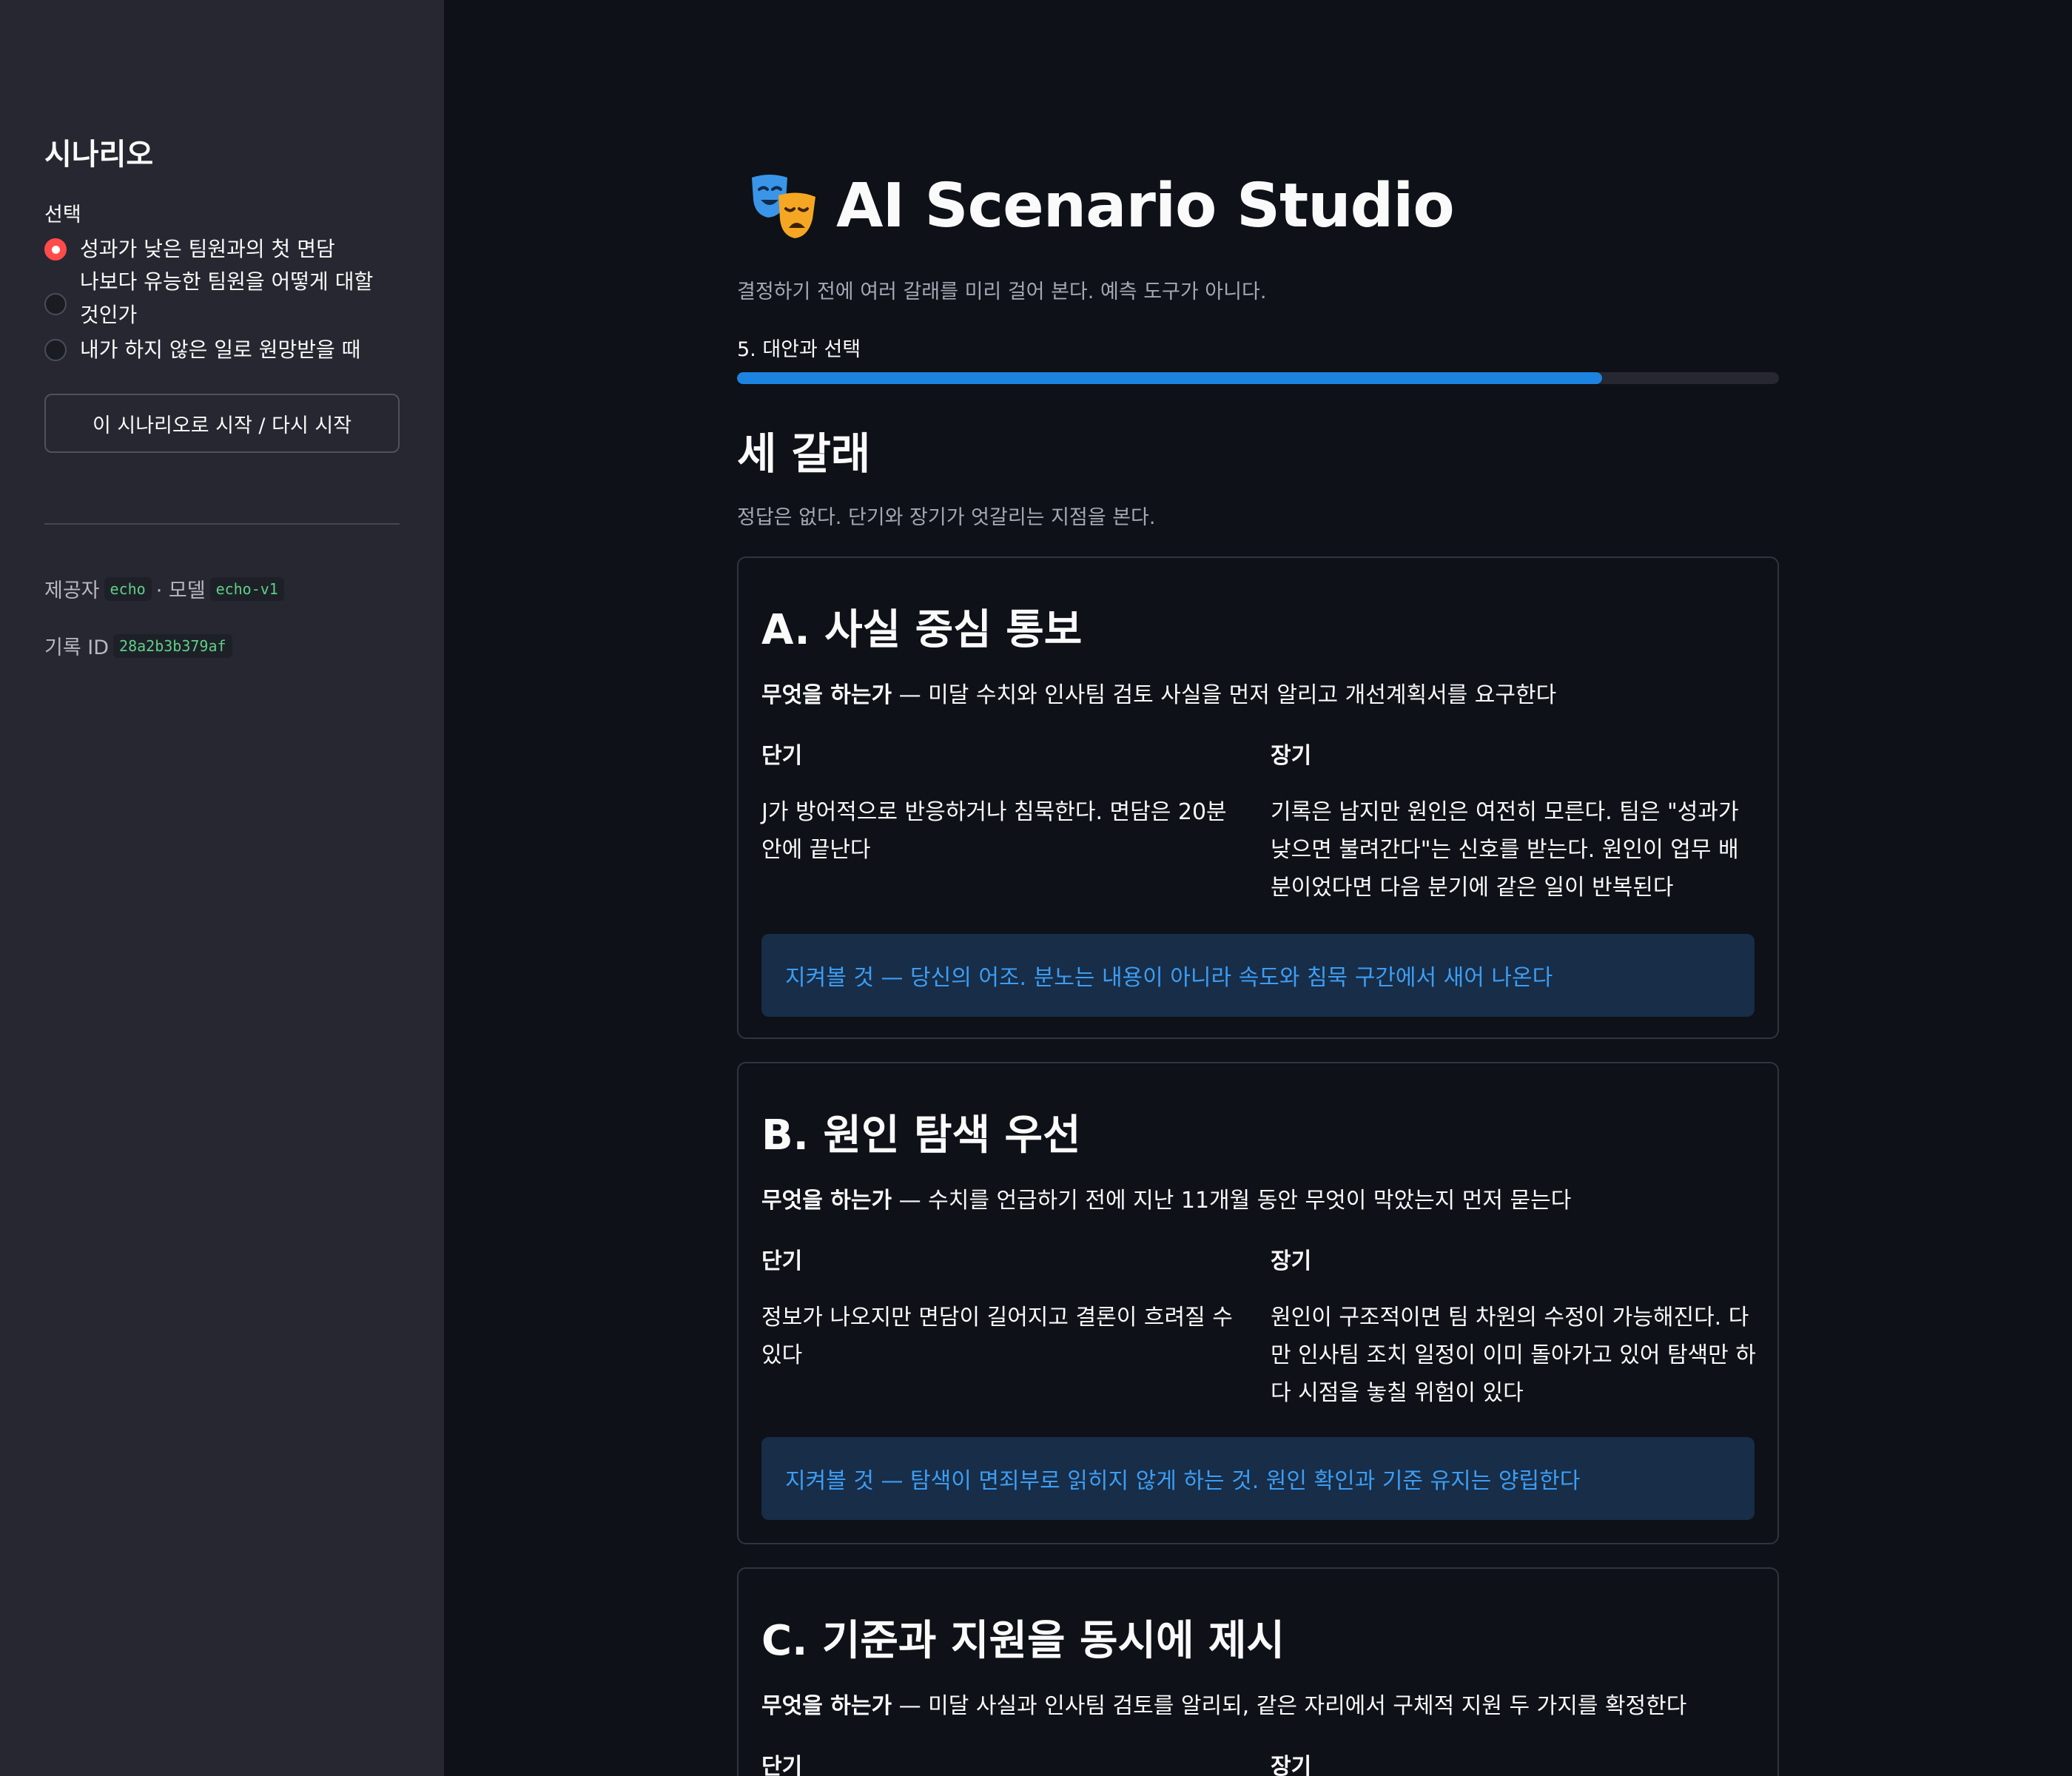 This screenshot has width=2072, height=1776. What do you see at coordinates (222, 524) in the screenshot?
I see `sidebar-divider` at bounding box center [222, 524].